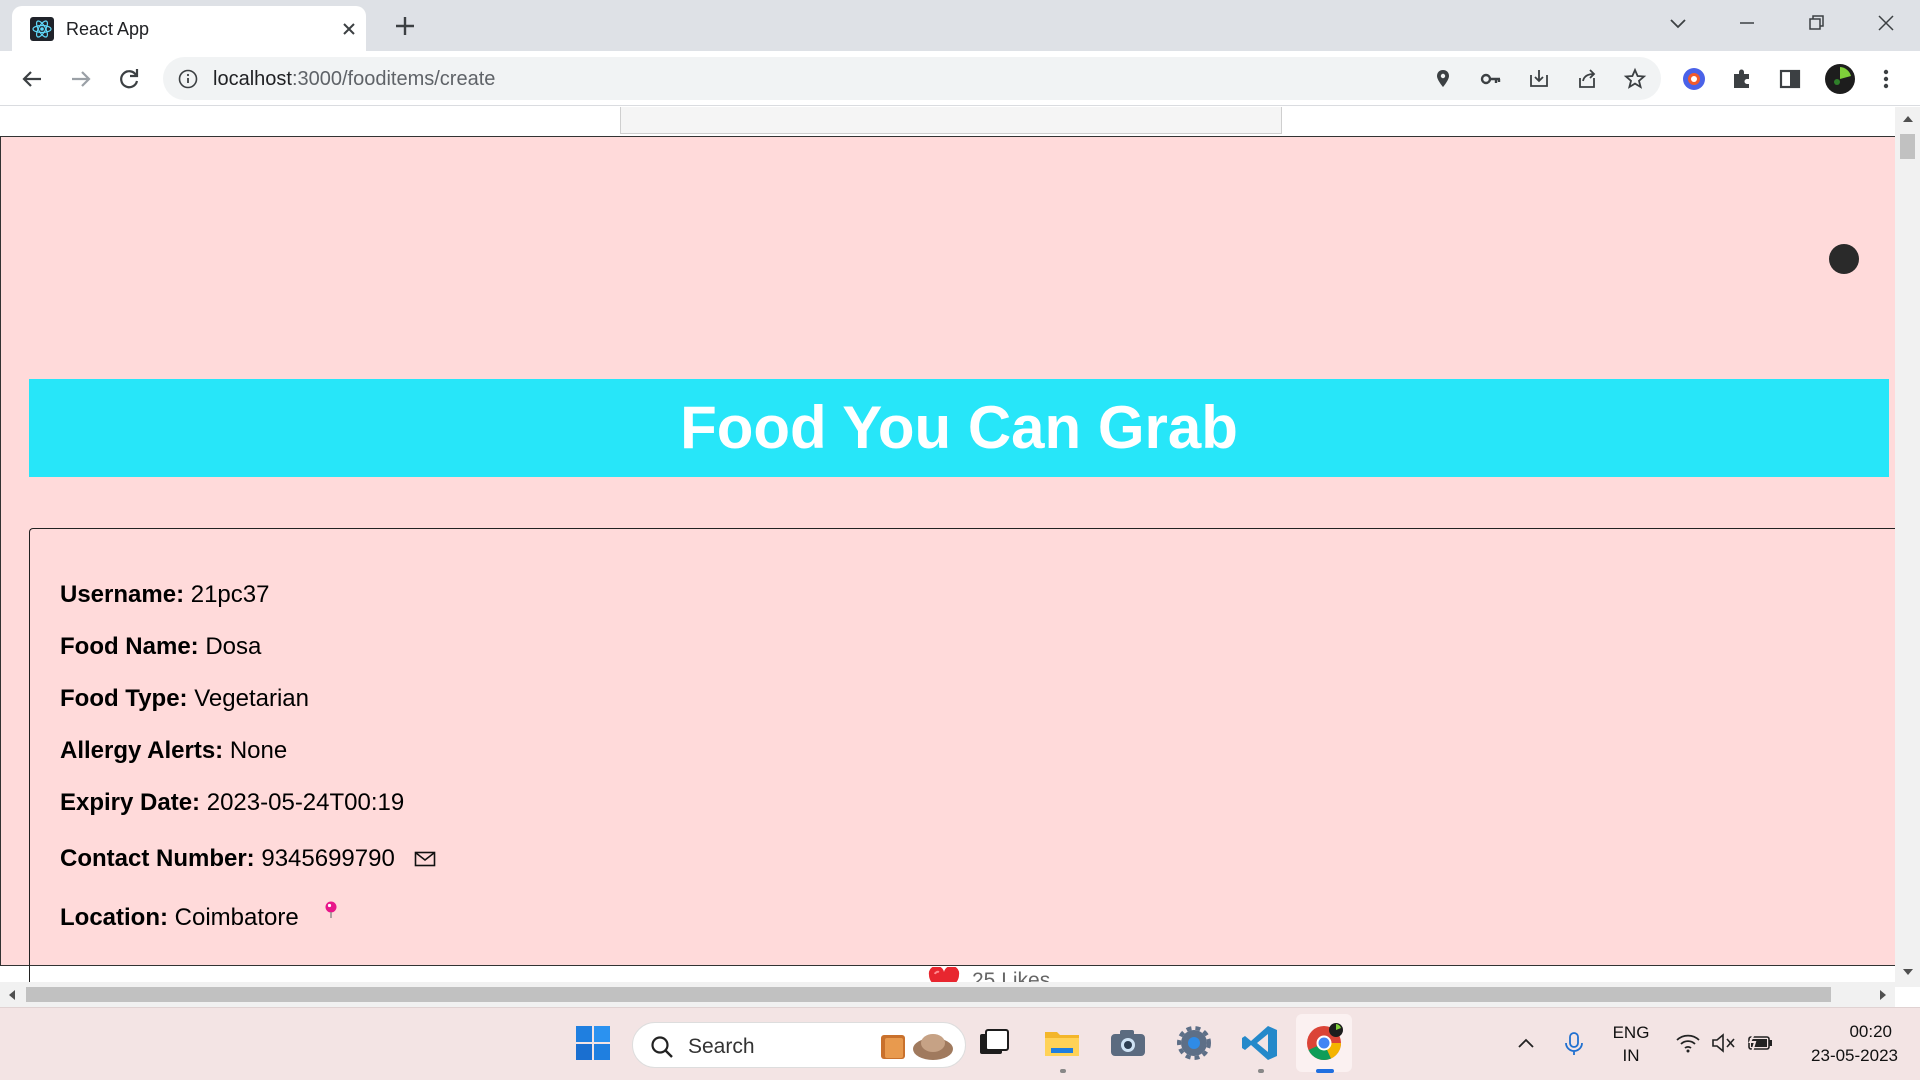 This screenshot has width=1920, height=1080. I want to click on clock-date: 23-05-2023, so click(1854, 1055).